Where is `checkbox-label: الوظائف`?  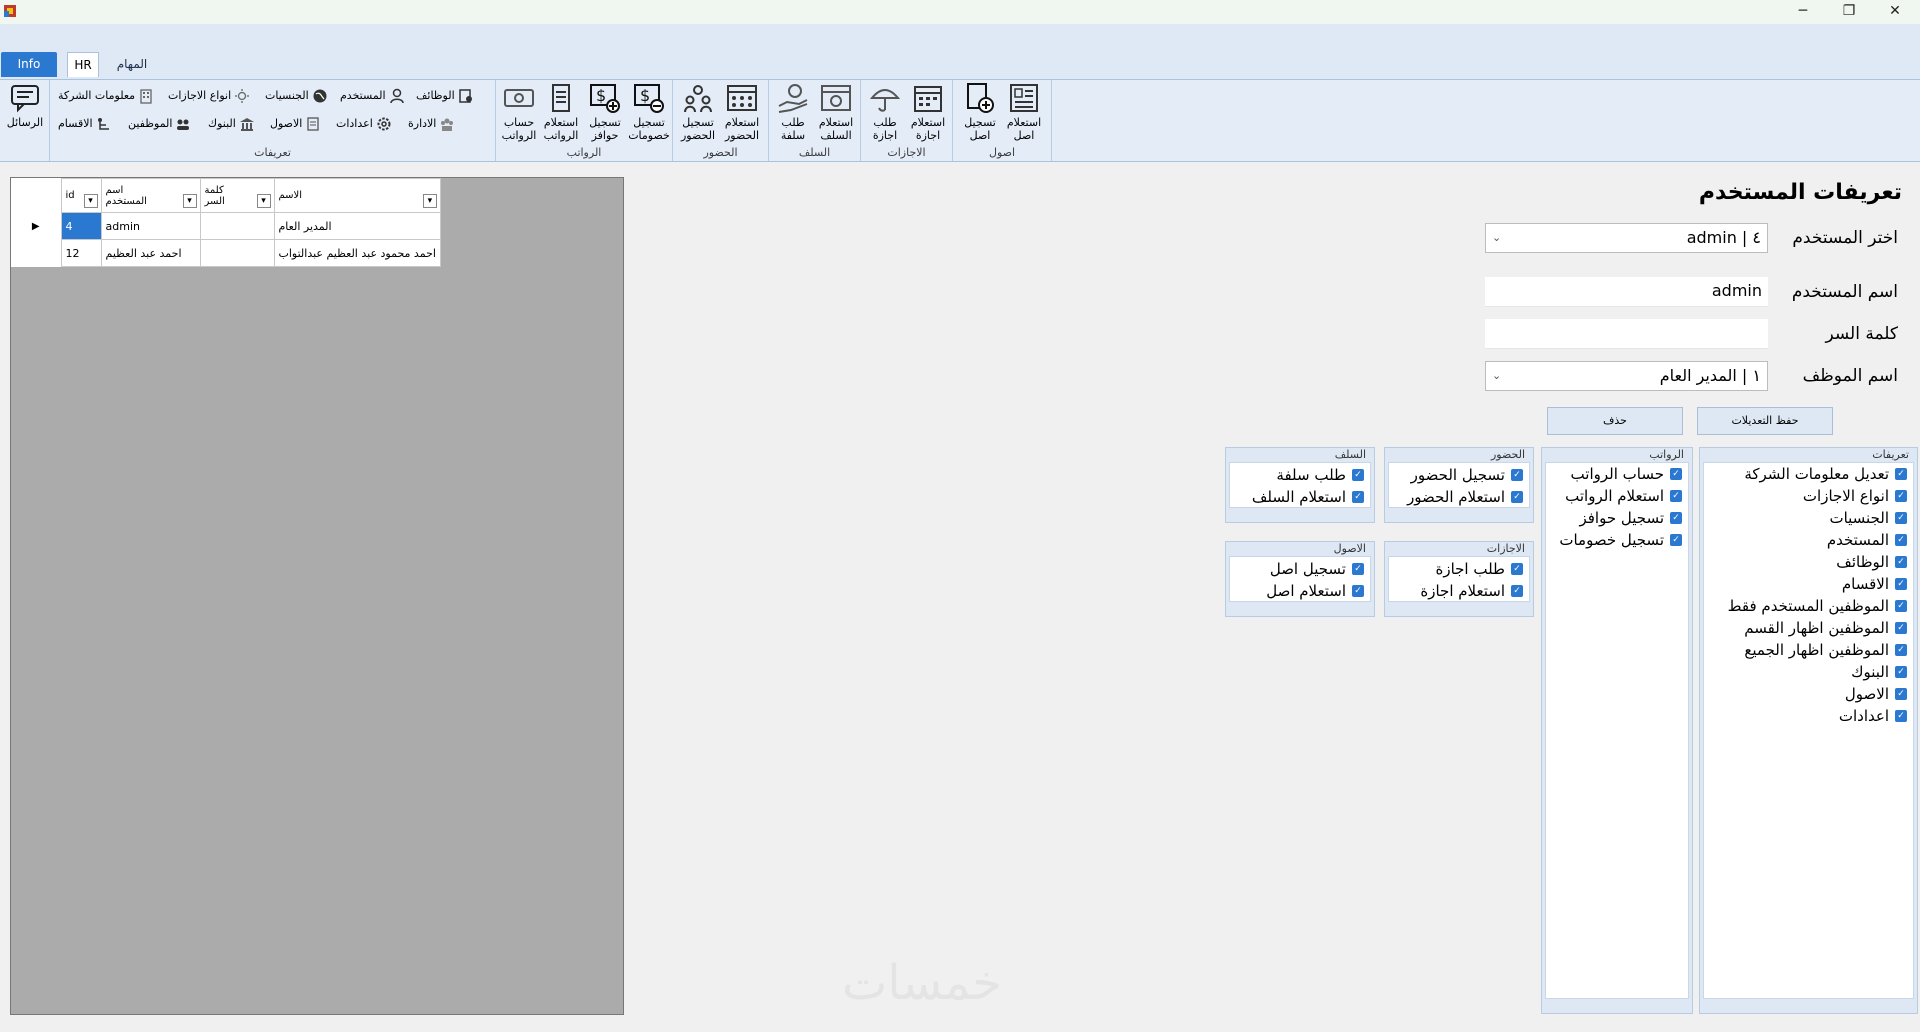
checkbox-label: الوظائف is located at coordinates (1862, 562).